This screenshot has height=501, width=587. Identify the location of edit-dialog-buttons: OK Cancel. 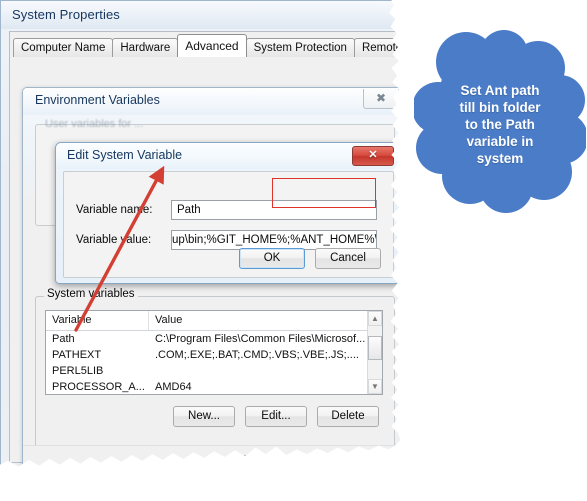
(310, 258).